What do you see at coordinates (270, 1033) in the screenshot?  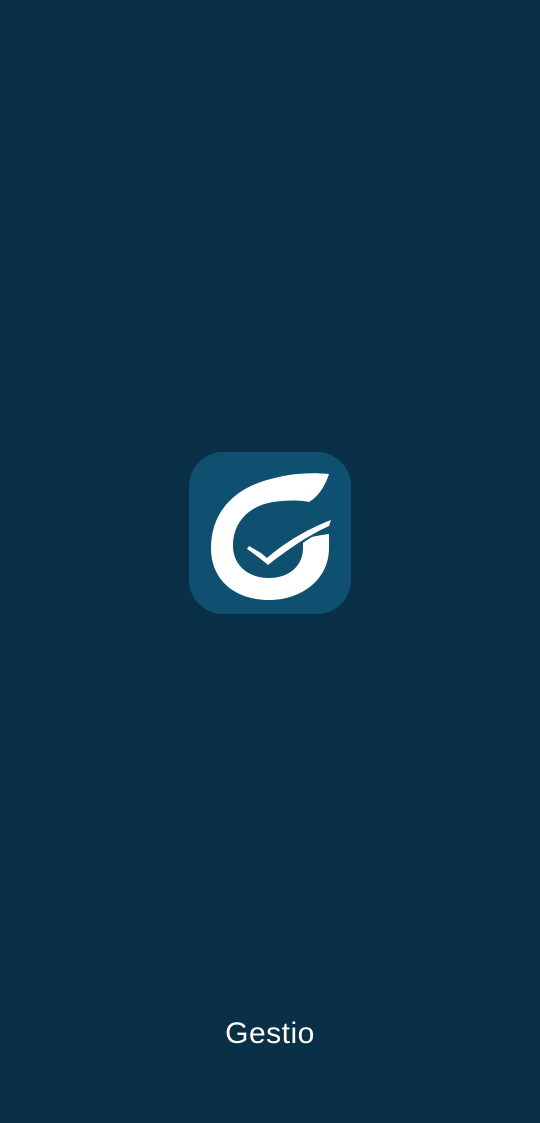 I see `app-name-label: Gestio` at bounding box center [270, 1033].